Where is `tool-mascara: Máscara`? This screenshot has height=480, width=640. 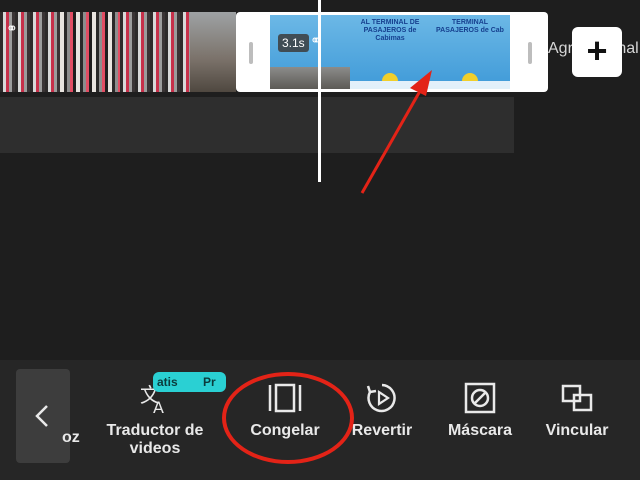 tool-mascara: Máscara is located at coordinates (480, 411).